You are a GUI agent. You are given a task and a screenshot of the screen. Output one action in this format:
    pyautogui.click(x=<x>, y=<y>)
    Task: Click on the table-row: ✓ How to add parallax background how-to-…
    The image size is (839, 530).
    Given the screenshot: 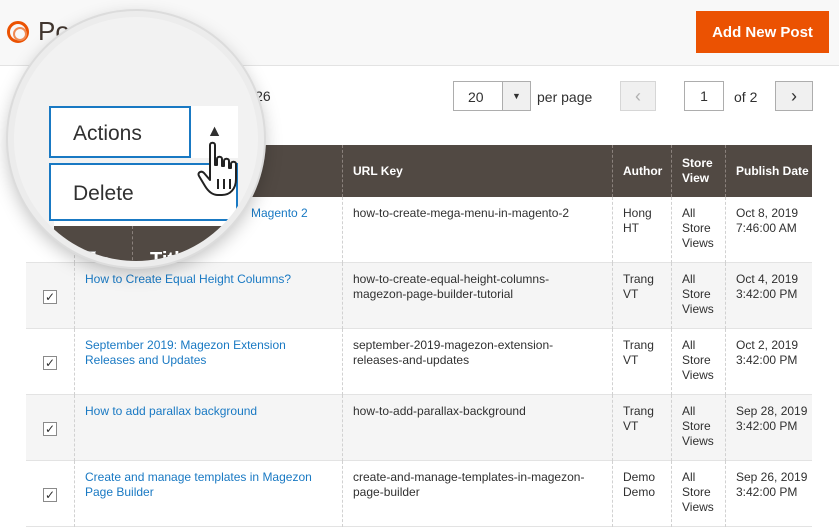 What is the action you would take?
    pyautogui.click(x=419, y=428)
    